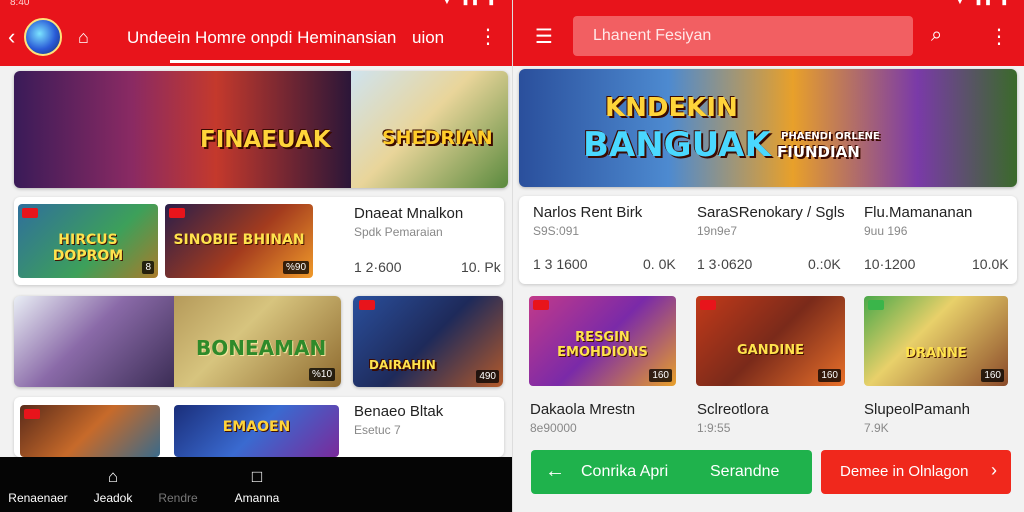 The width and height of the screenshot is (1024, 512). I want to click on header-title: Undeein Homre onpdi Heminansian, so click(261, 38).